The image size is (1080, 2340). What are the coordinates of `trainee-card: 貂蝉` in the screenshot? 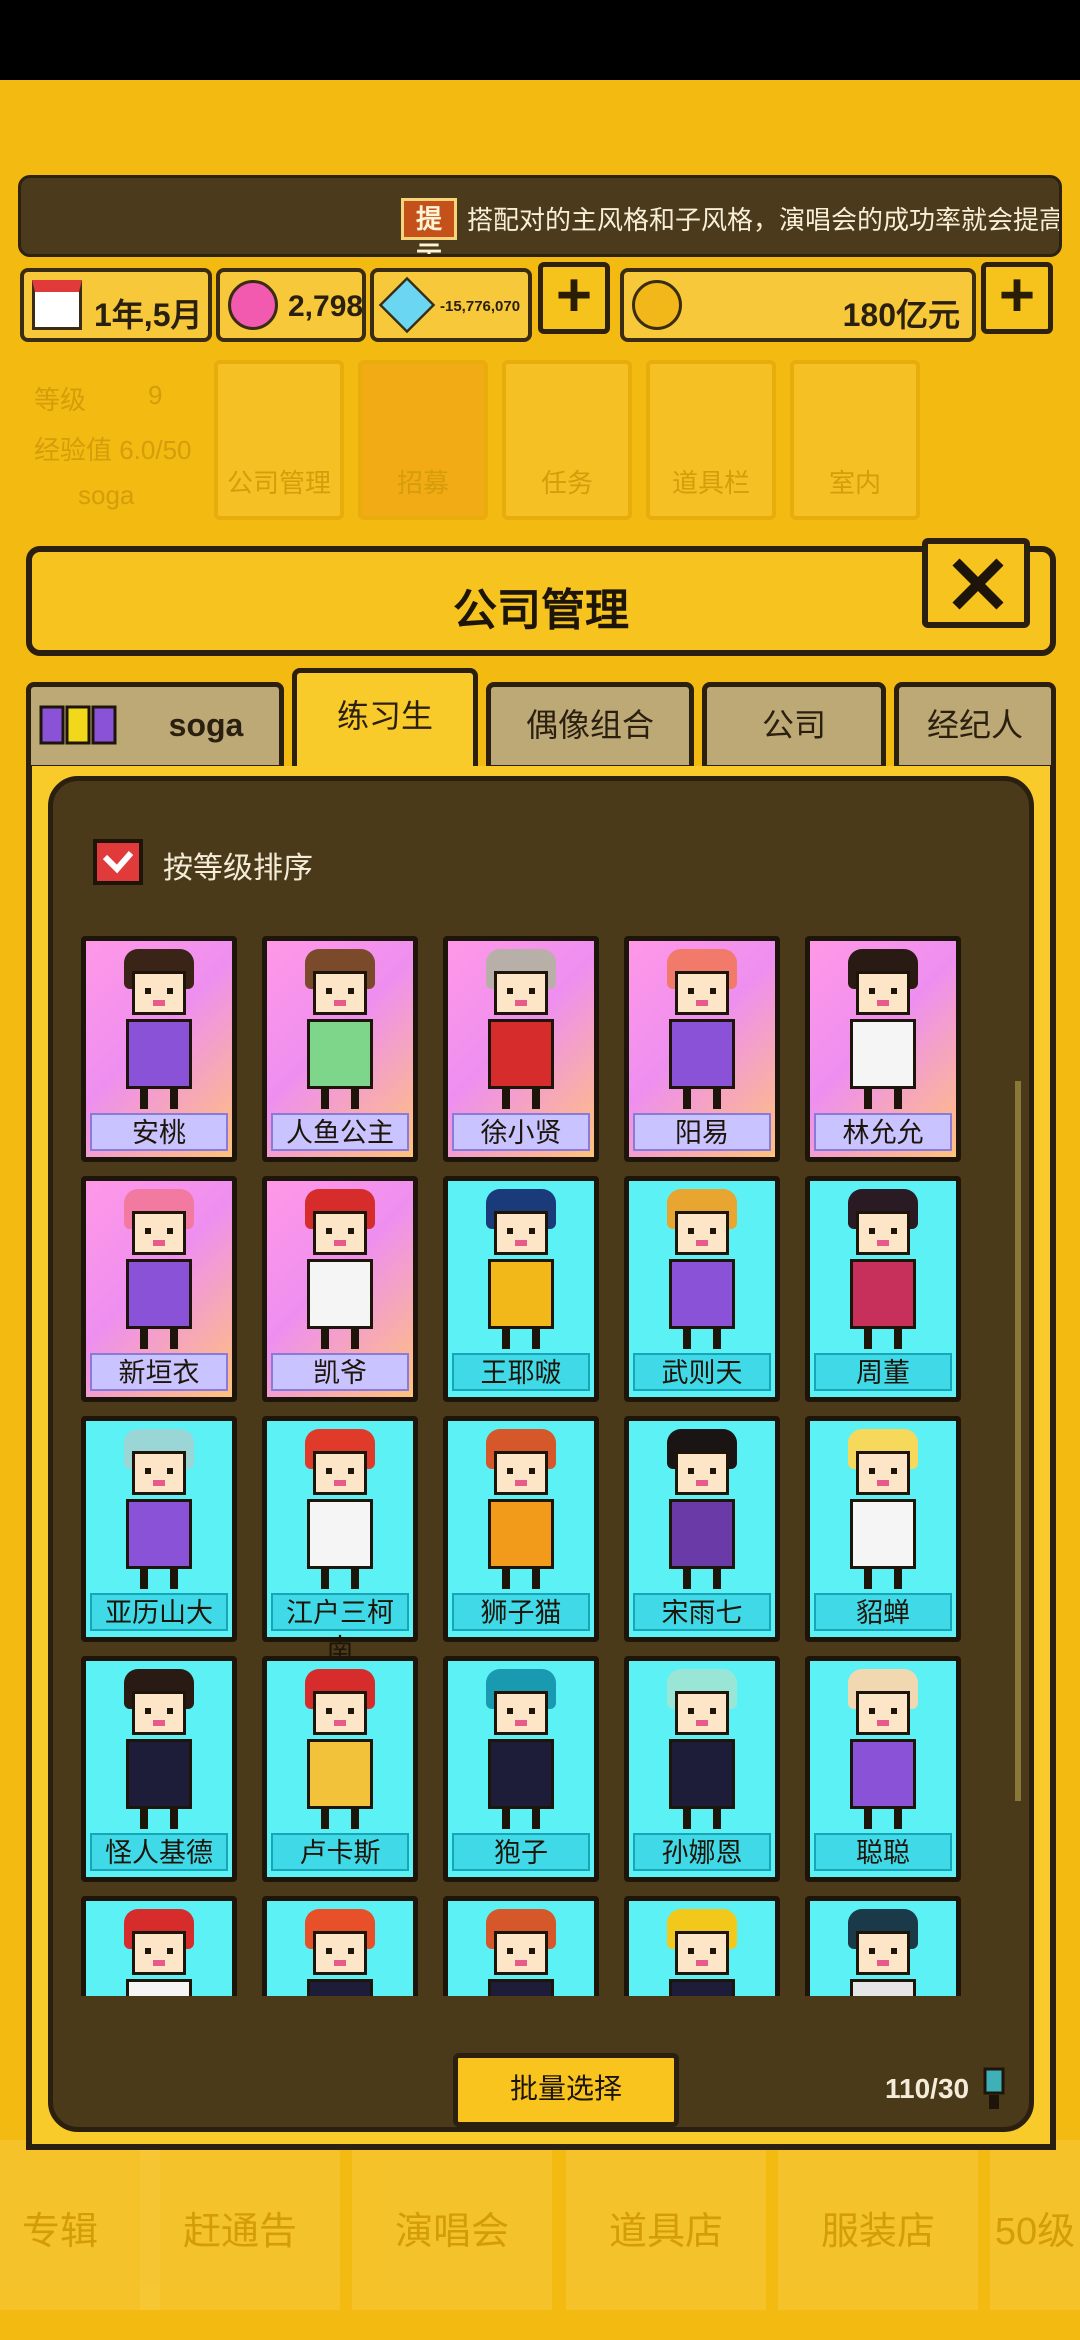 It's located at (883, 1529).